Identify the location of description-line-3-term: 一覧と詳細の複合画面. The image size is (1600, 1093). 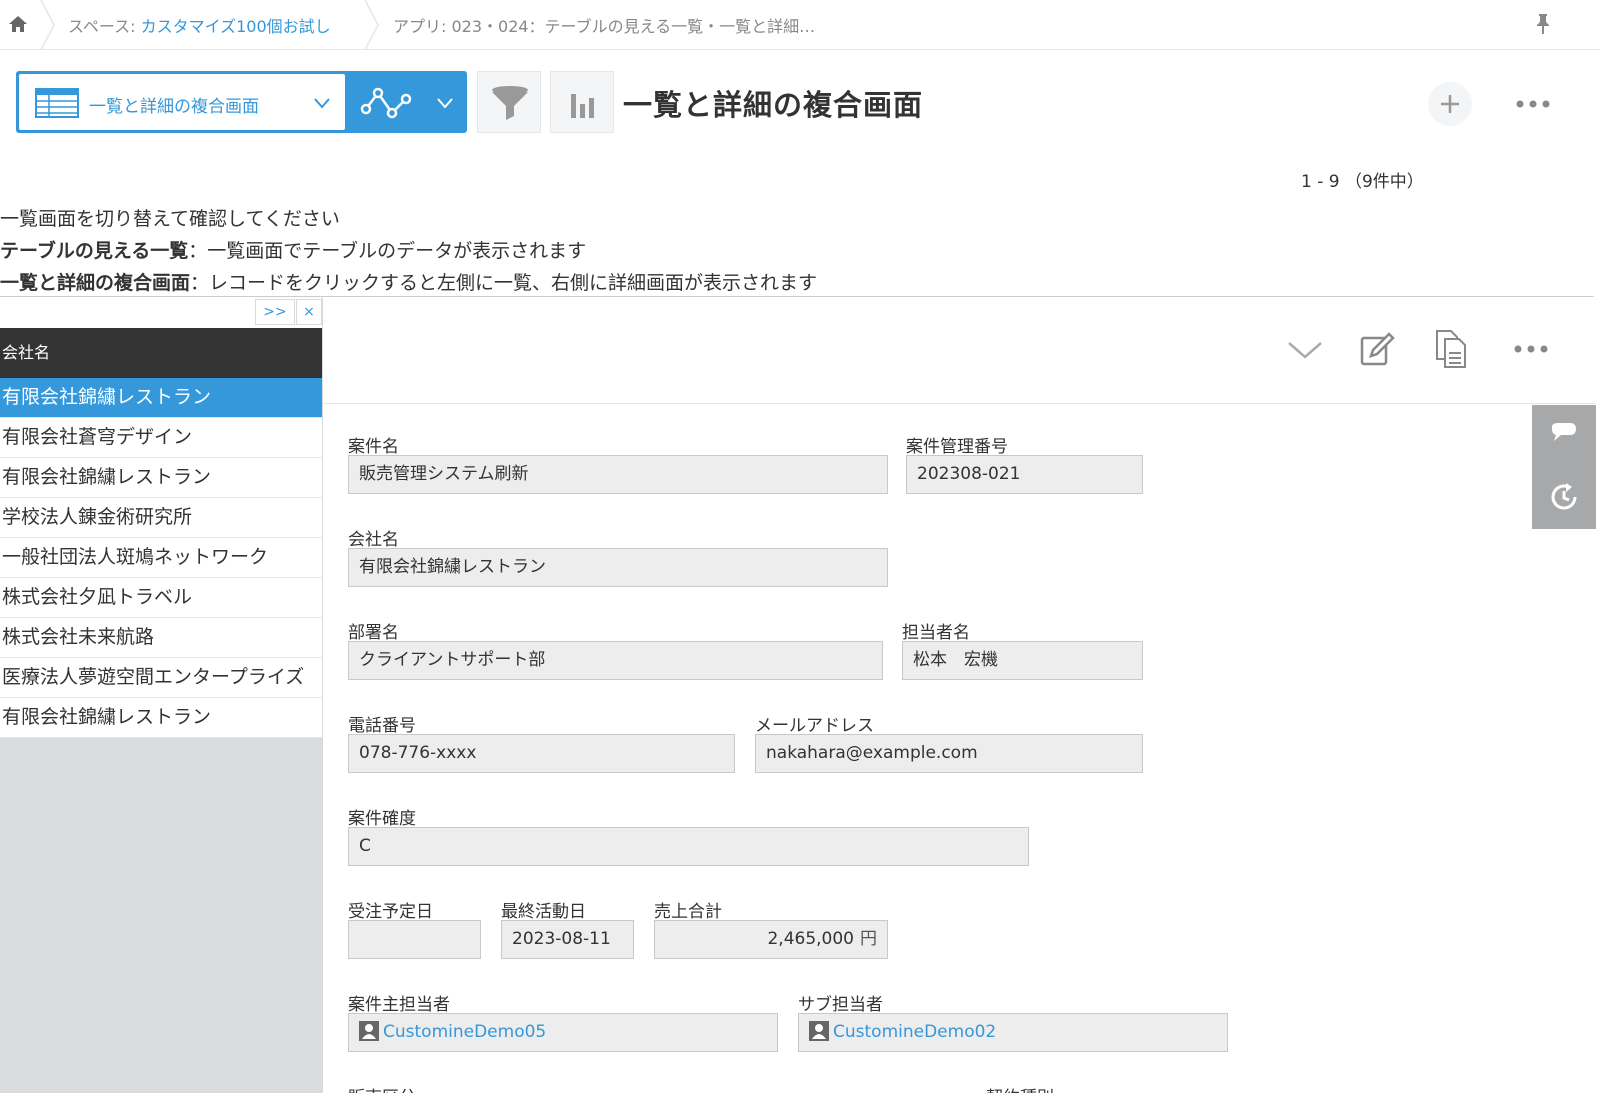
(95, 283).